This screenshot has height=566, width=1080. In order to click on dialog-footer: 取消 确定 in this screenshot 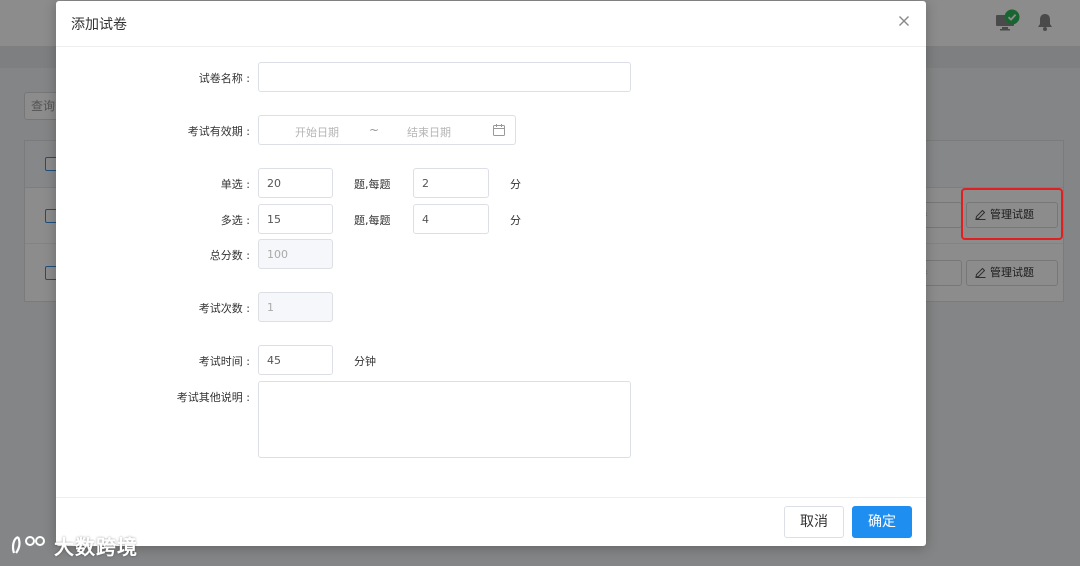, I will do `click(491, 522)`.